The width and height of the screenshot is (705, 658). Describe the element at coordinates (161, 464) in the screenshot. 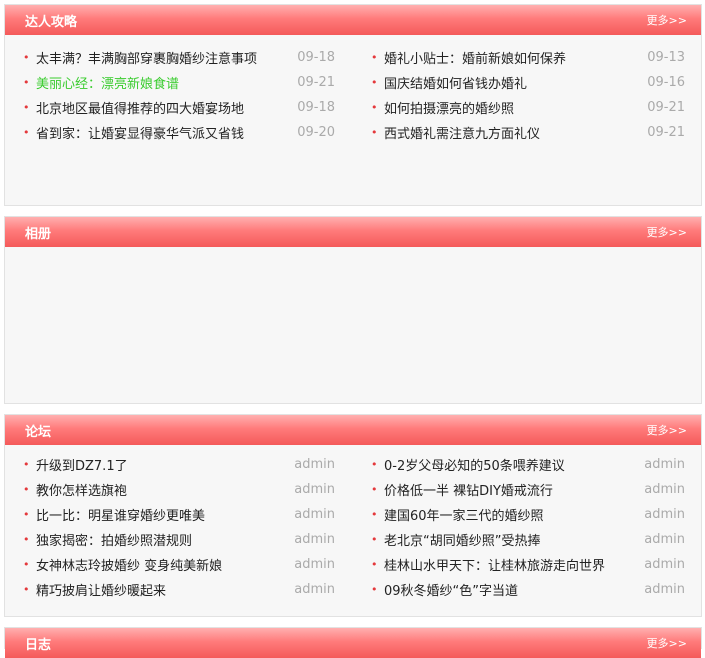

I see `thread-link: 升级到DZ7.1了` at that location.